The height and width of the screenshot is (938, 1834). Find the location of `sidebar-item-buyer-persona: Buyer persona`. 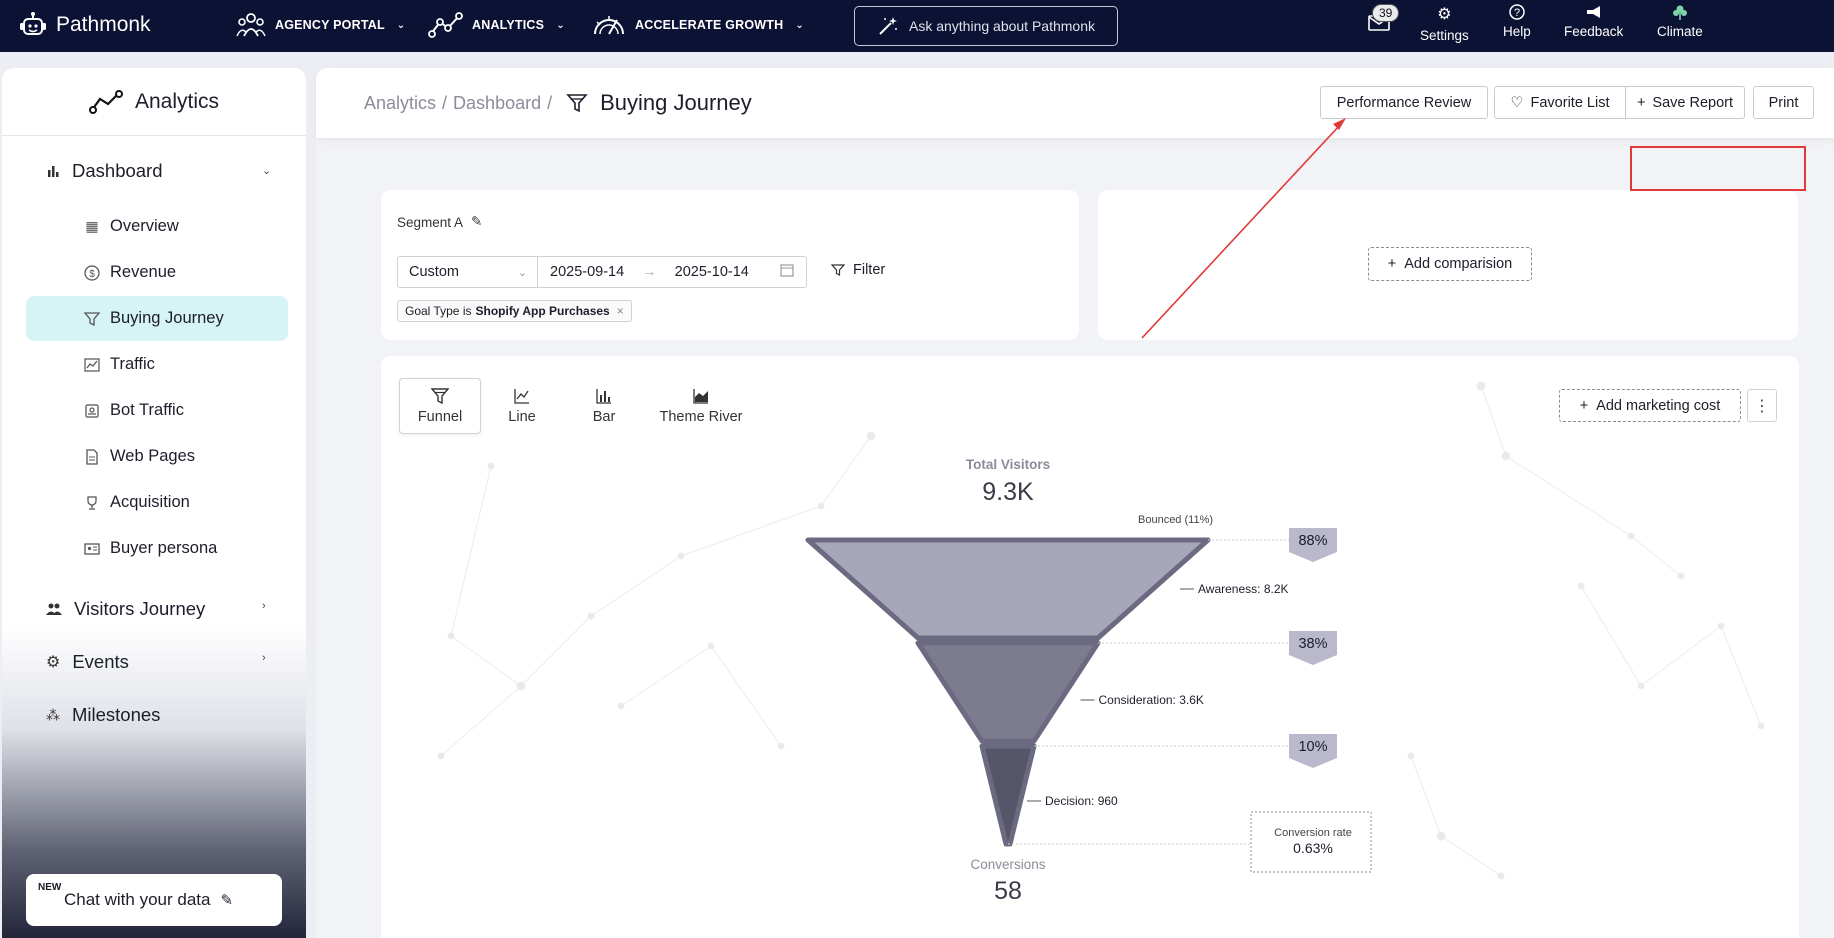

sidebar-item-buyer-persona: Buyer persona is located at coordinates (157, 548).